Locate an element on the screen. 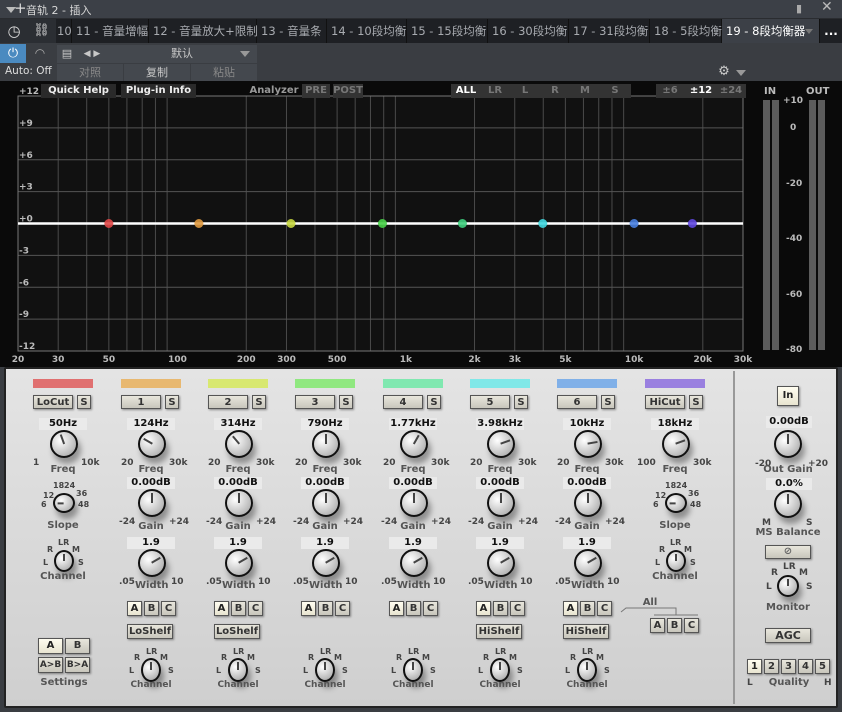 The image size is (842, 712). tab-item: 11 - 音量增幅 is located at coordinates (110, 31).